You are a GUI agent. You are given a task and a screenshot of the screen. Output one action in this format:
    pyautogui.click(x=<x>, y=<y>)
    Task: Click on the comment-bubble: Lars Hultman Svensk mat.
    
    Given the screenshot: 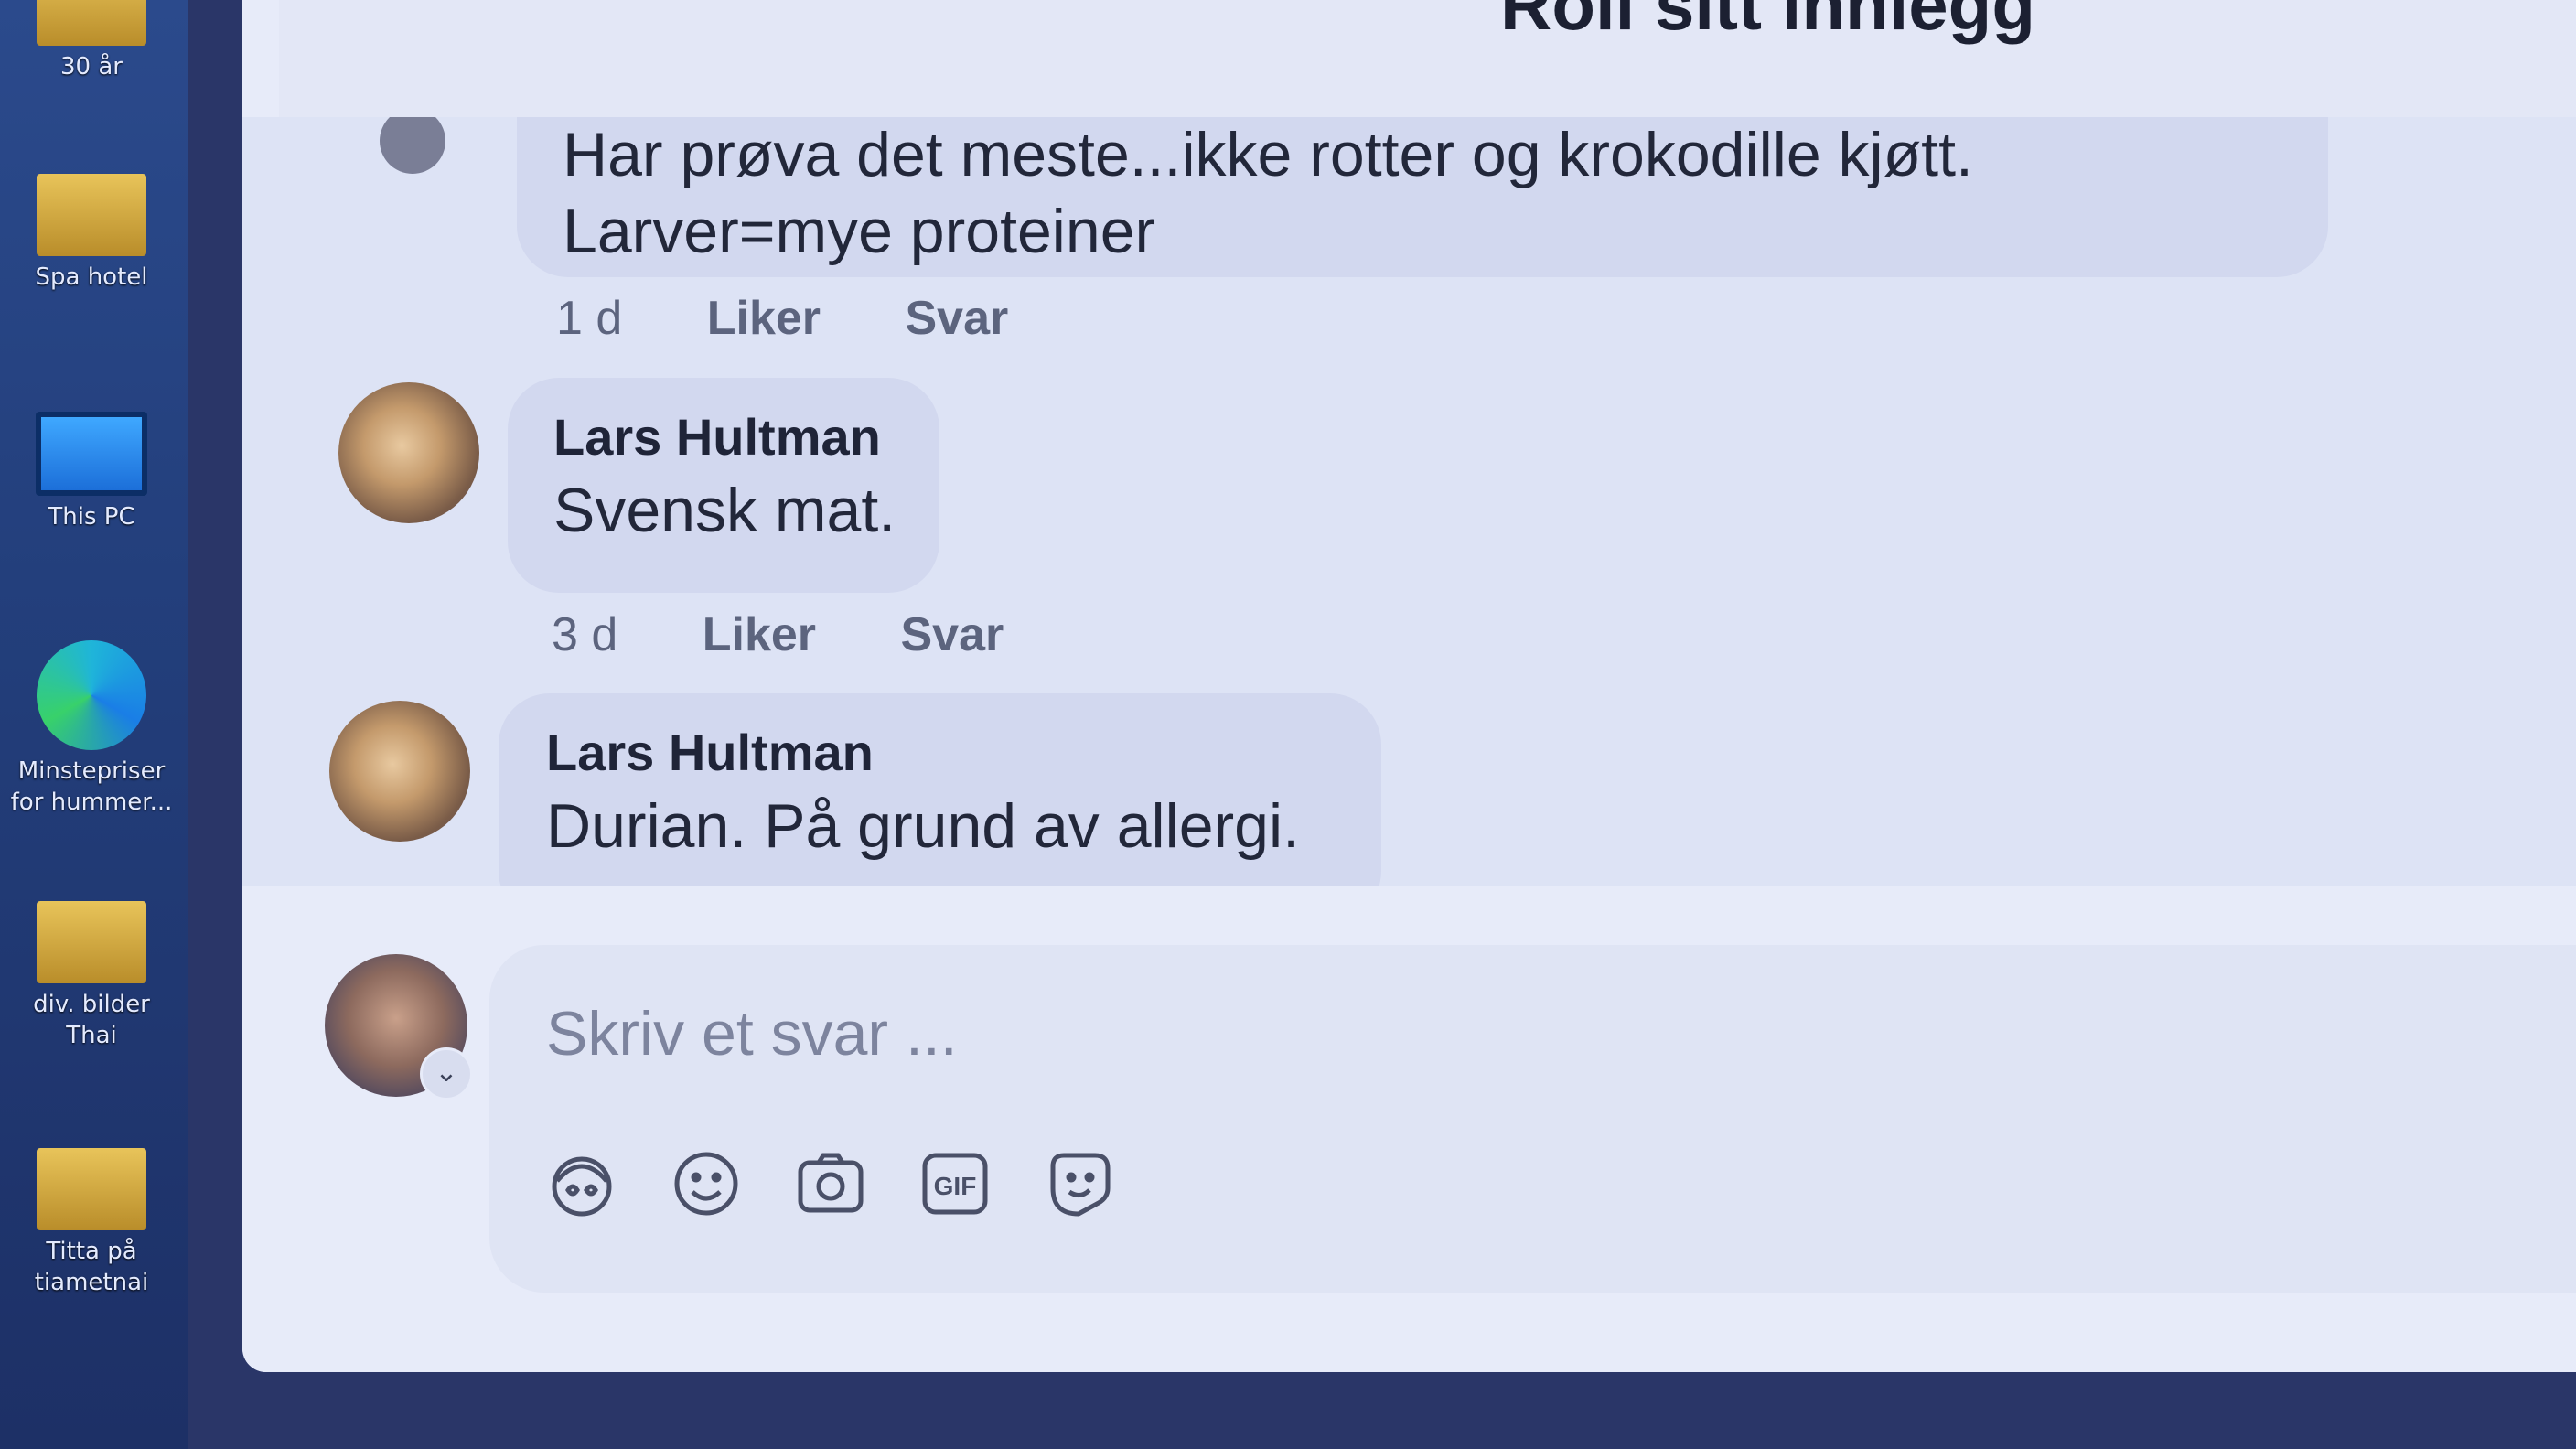 What is the action you would take?
    pyautogui.click(x=724, y=486)
    